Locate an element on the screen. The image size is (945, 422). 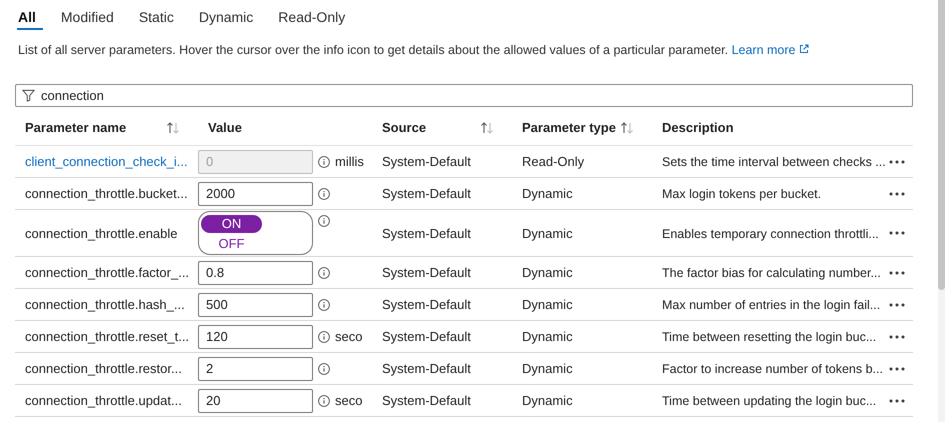
off-option: OFF is located at coordinates (231, 244).